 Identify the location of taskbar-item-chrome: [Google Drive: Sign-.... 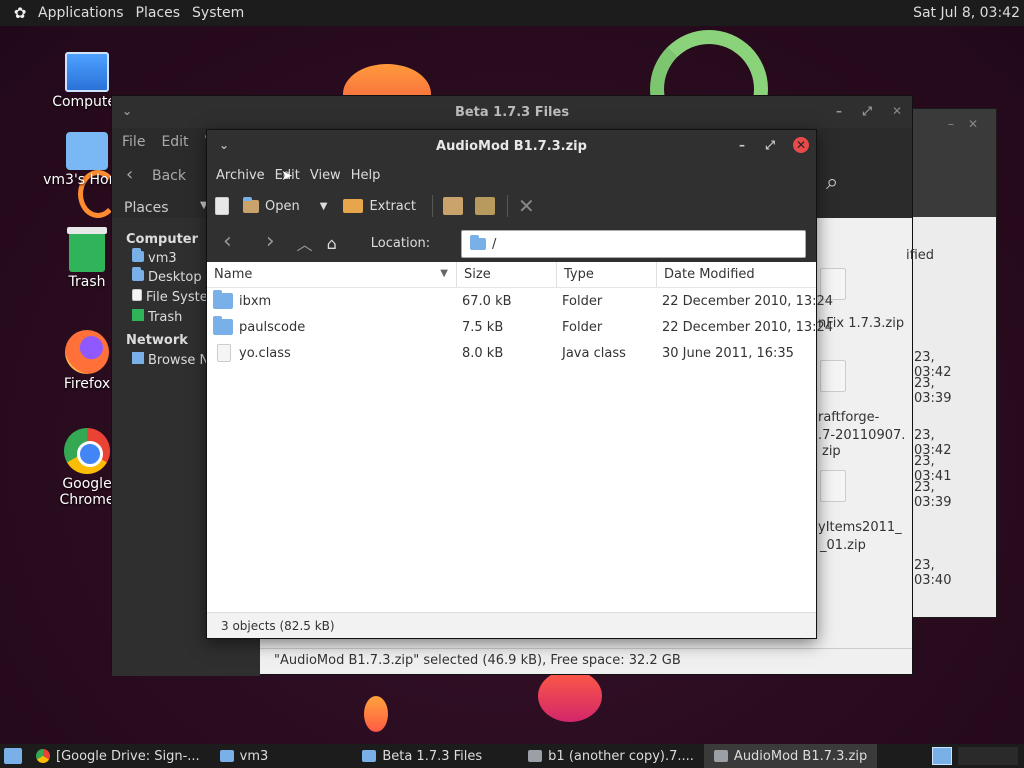
(118, 756).